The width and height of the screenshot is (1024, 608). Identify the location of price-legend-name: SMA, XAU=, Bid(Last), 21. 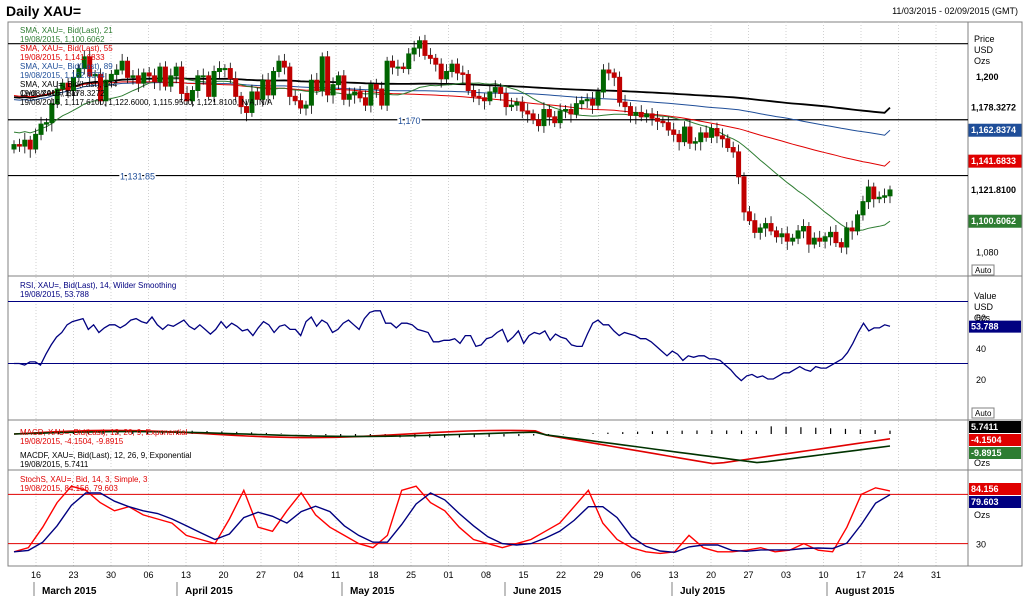
(66, 30).